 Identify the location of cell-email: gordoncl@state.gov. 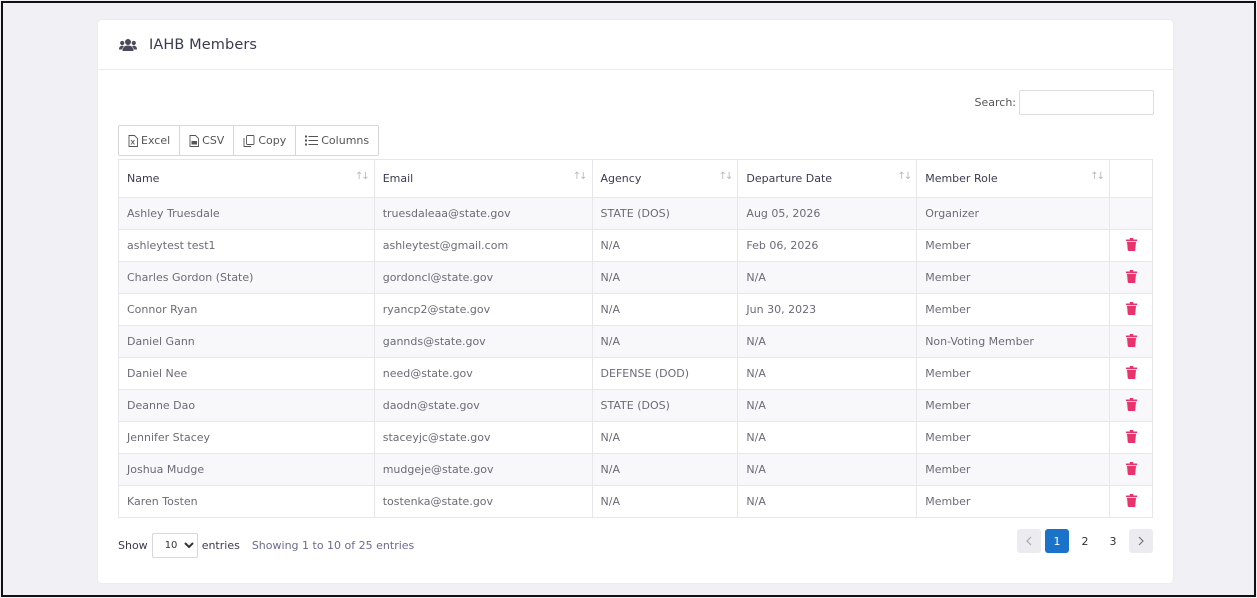
(483, 277).